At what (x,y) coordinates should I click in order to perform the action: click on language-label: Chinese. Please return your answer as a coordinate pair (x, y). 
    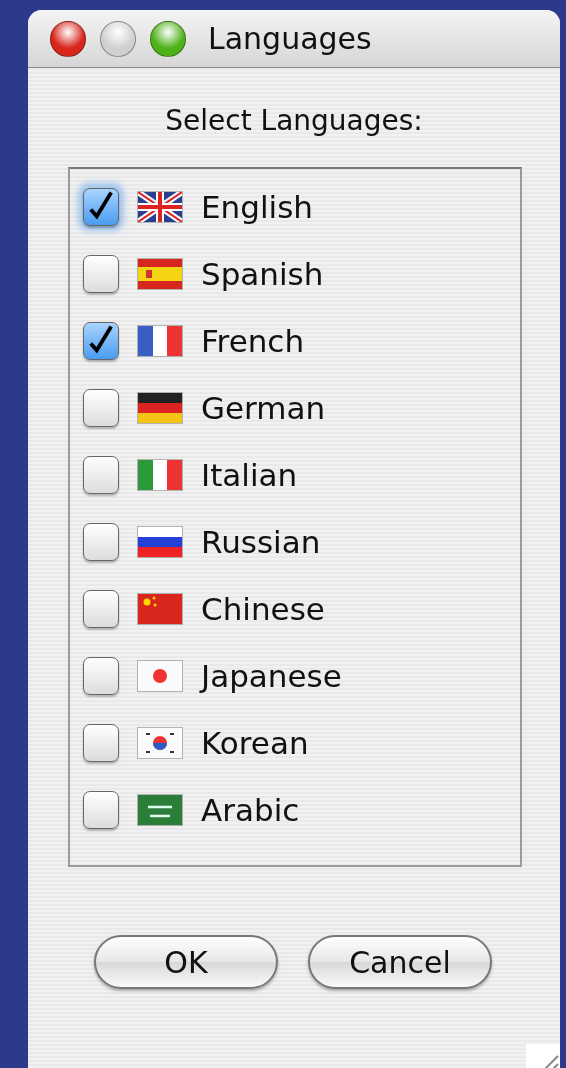
    Looking at the image, I should click on (263, 608).